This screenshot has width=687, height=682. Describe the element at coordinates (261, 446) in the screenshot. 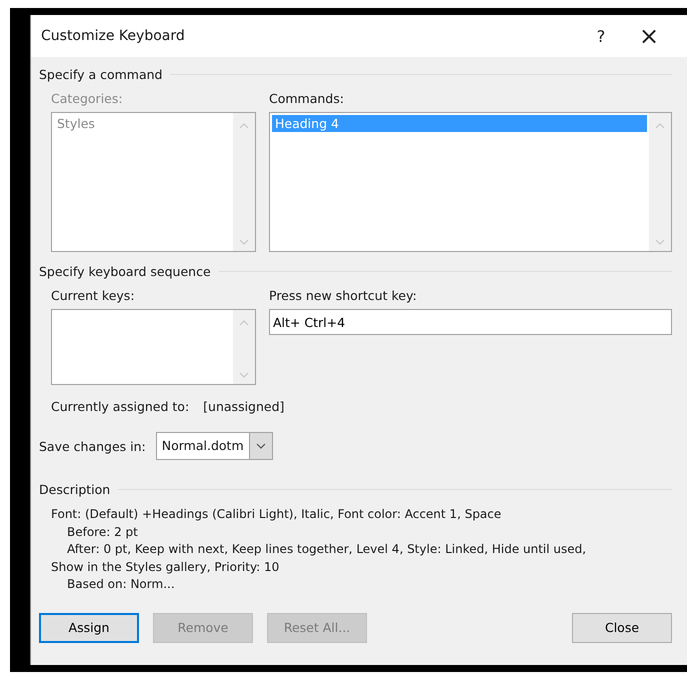

I see `dropdown-caret-icon` at that location.